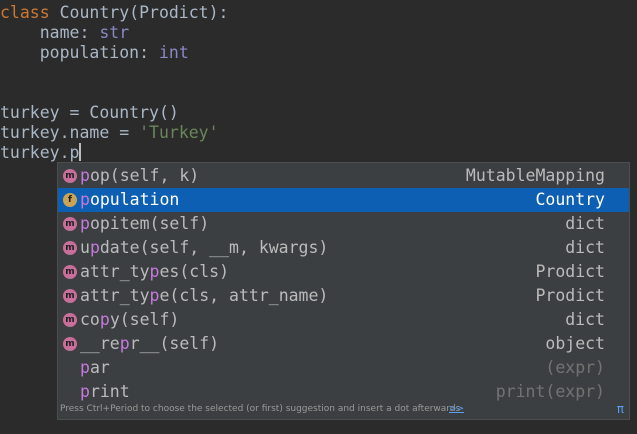  I want to click on completion-item-label: copy(self), so click(129, 320).